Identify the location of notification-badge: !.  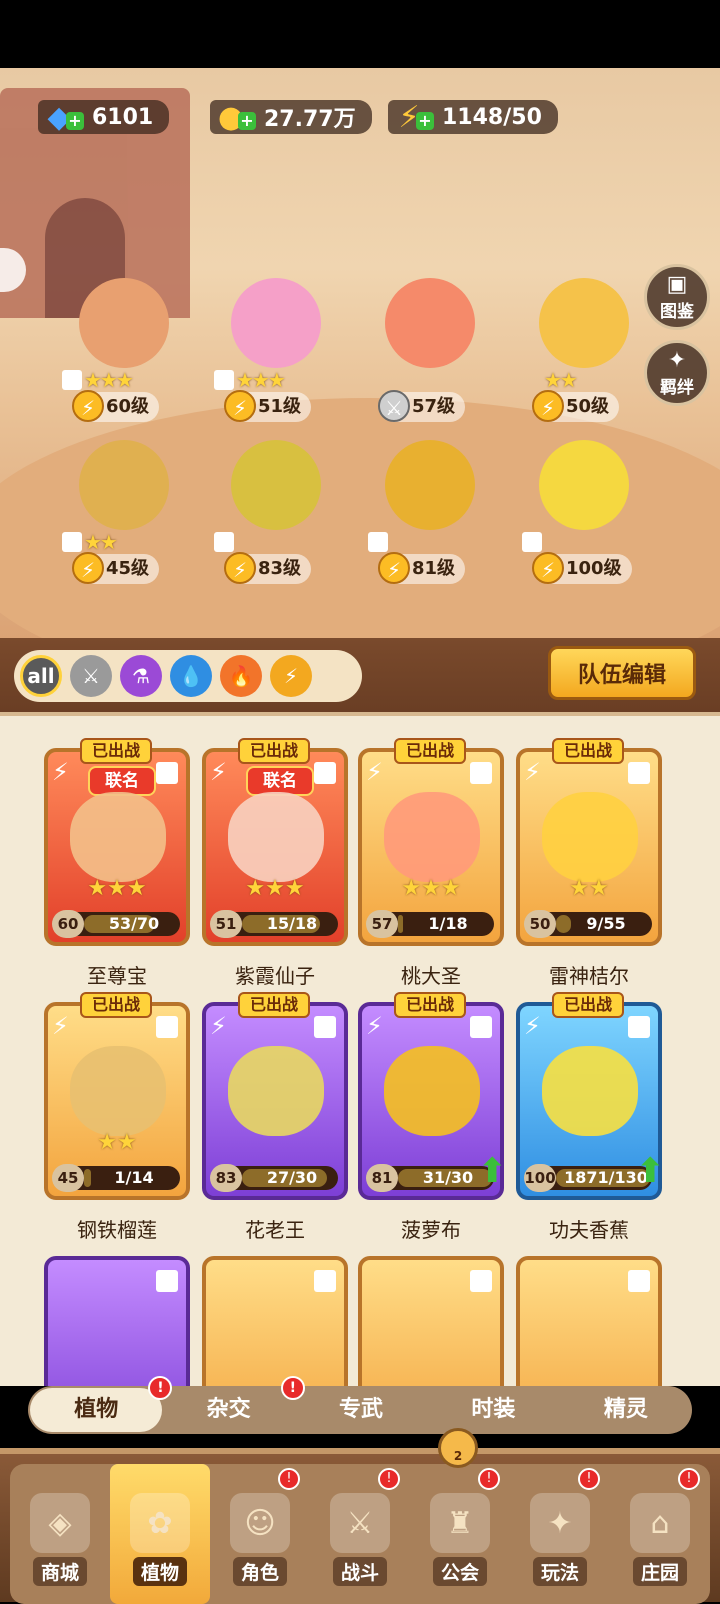
(389, 1479).